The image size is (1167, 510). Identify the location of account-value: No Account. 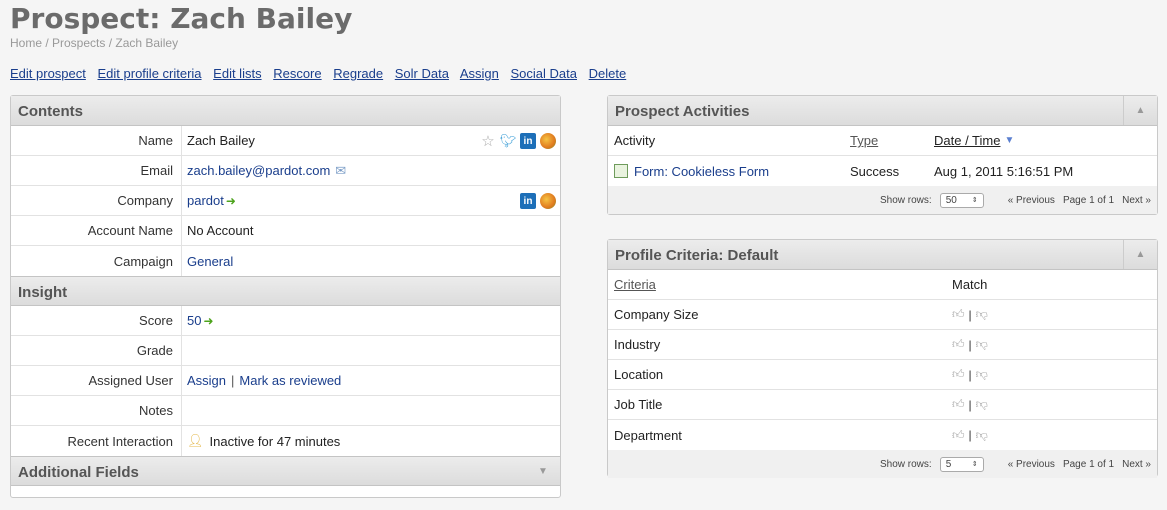
(220, 230).